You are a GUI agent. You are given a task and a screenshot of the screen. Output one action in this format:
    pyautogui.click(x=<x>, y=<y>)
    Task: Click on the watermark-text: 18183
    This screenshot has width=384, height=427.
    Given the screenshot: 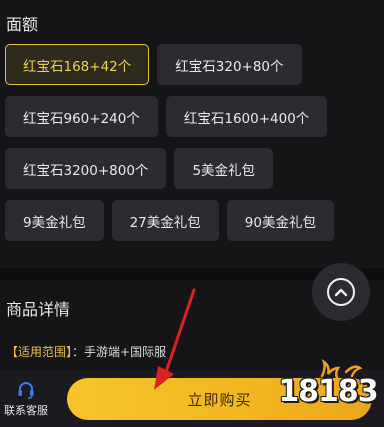 What is the action you would take?
    pyautogui.click(x=328, y=391)
    